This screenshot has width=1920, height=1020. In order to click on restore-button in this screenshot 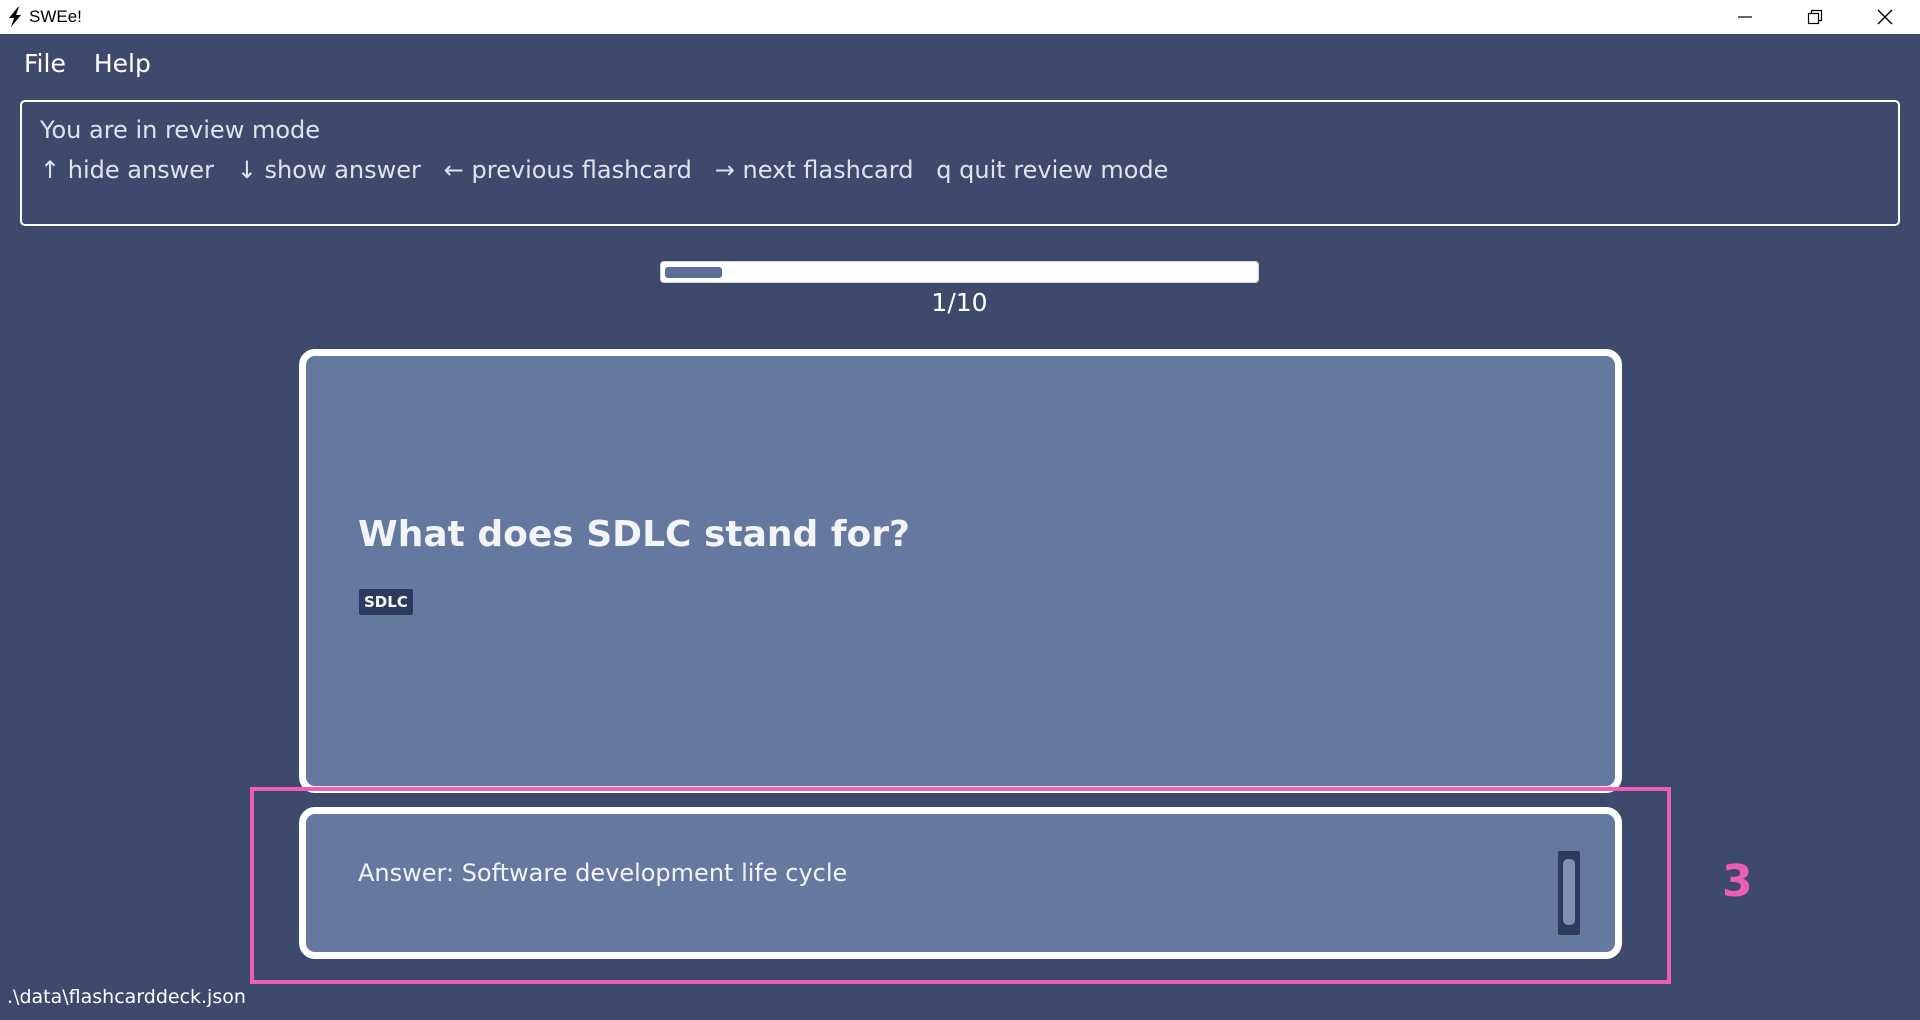, I will do `click(1815, 17)`.